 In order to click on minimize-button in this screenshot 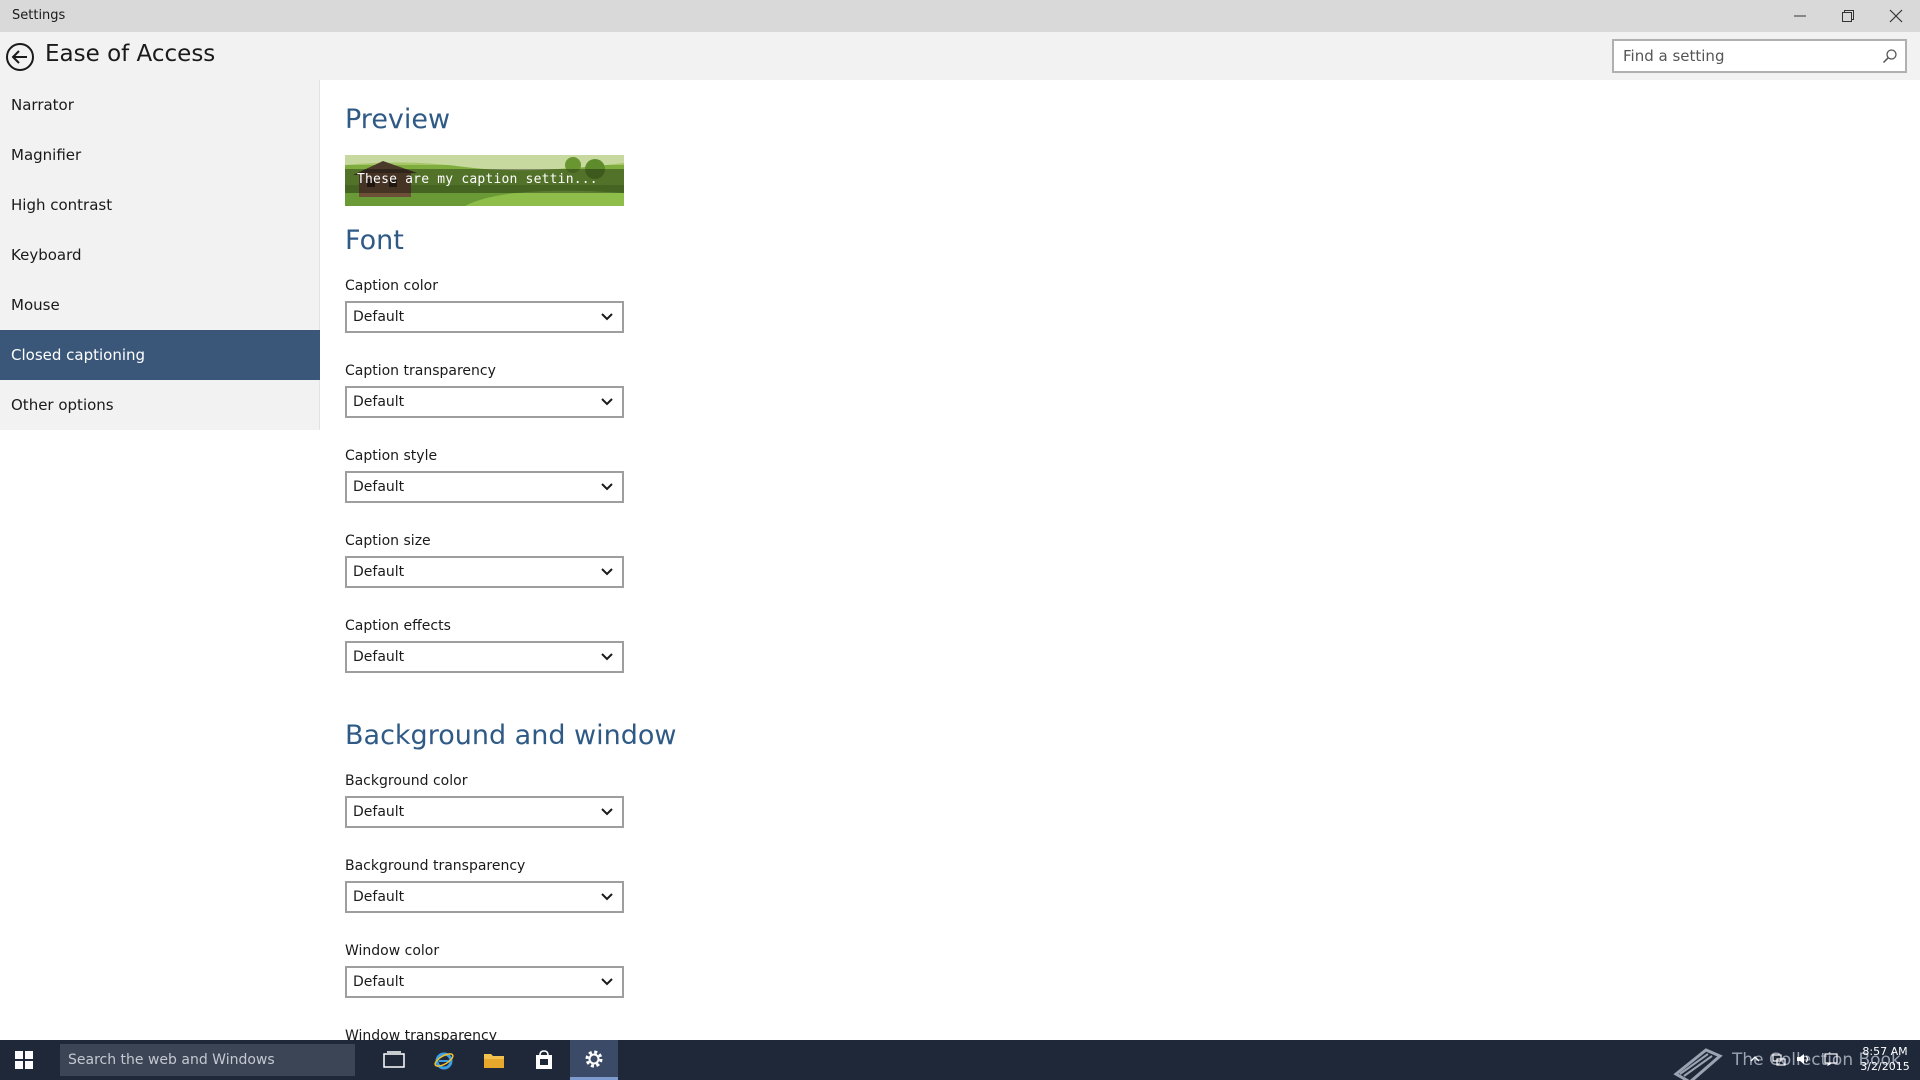, I will do `click(1800, 16)`.